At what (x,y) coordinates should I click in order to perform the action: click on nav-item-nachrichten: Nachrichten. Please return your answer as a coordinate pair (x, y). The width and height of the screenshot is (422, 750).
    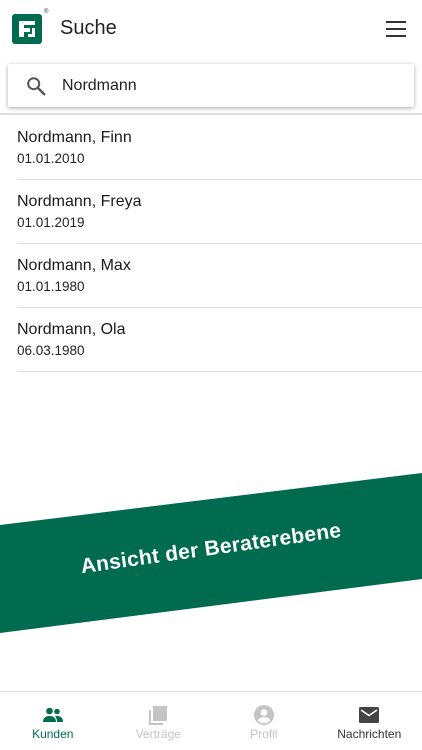
    Looking at the image, I should click on (369, 721).